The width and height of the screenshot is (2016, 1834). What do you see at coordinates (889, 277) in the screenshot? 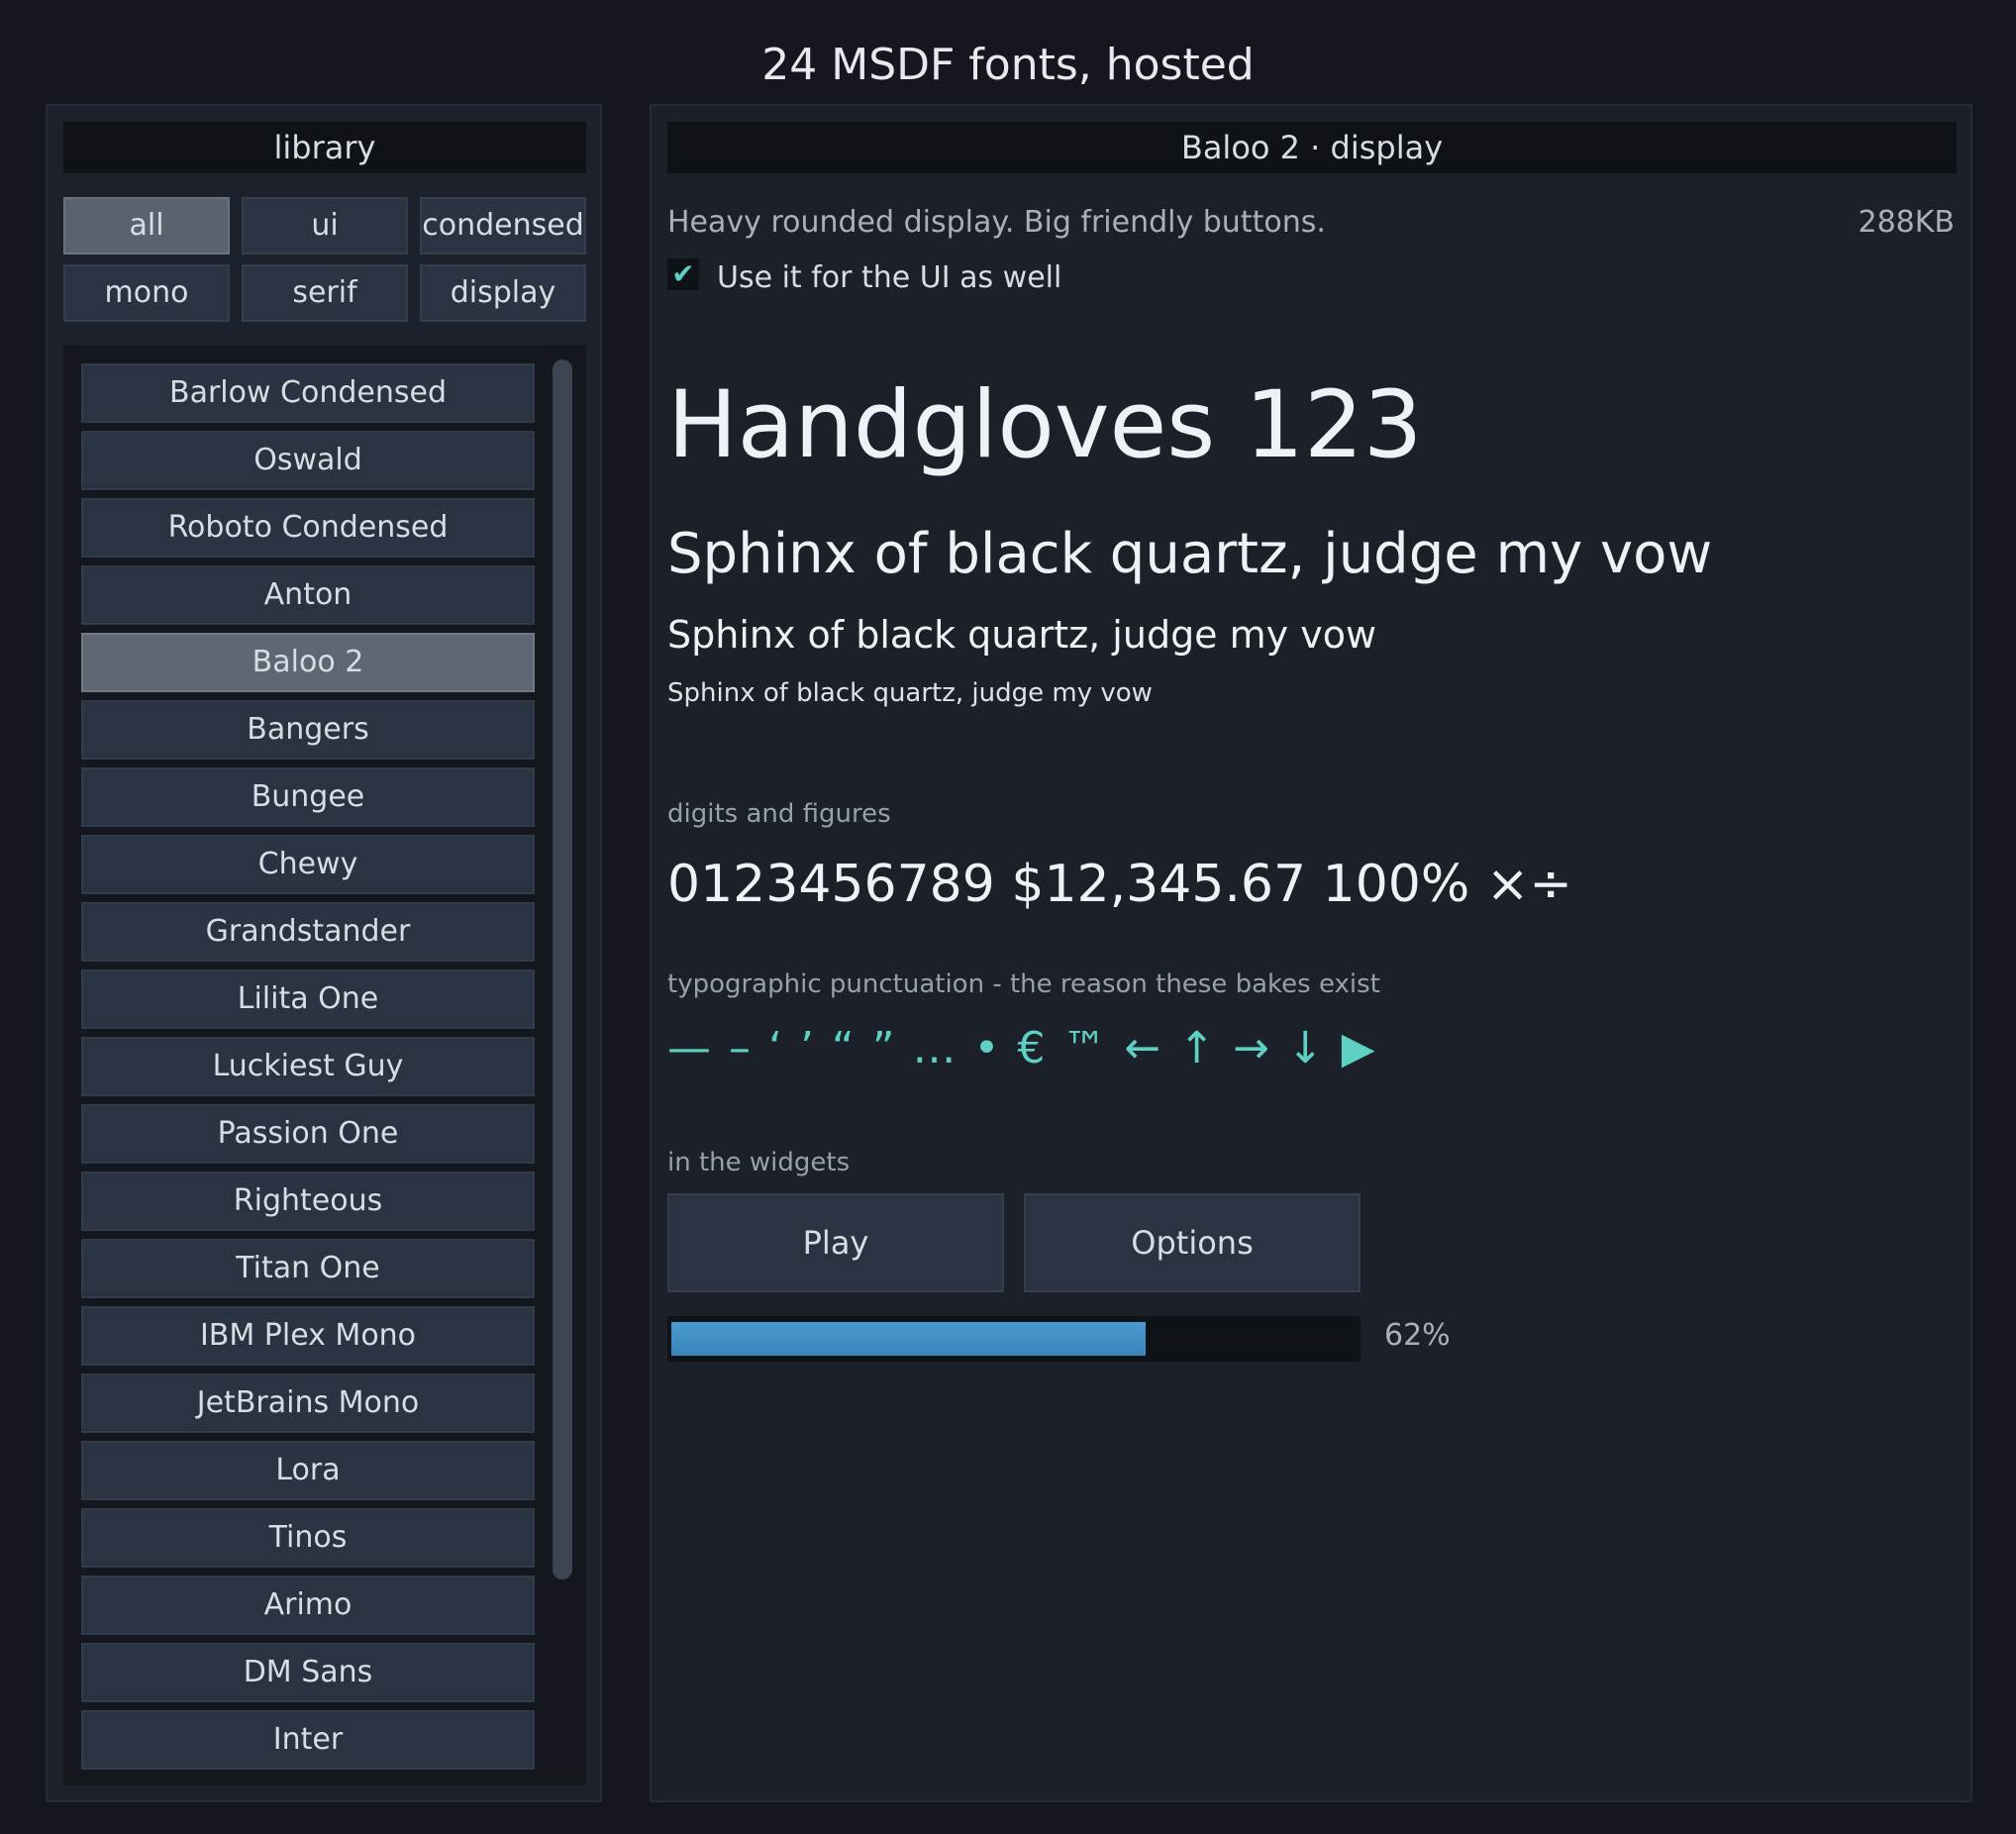
I see `use-for-ui-label: Use it for the UI as well` at bounding box center [889, 277].